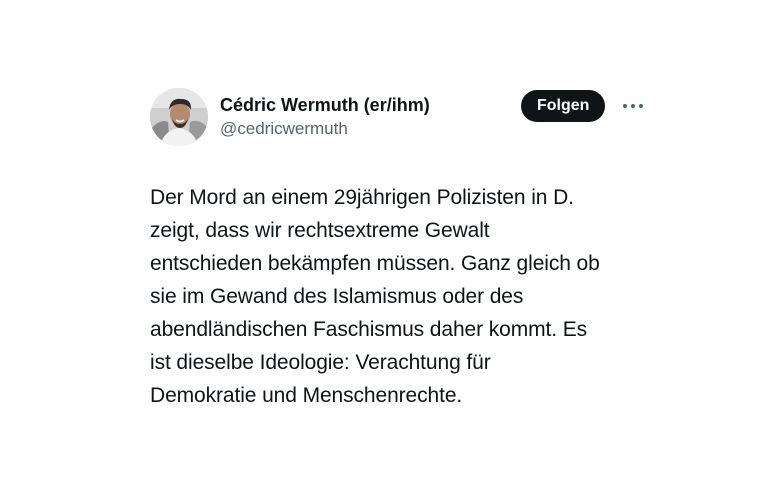 The width and height of the screenshot is (768, 480). I want to click on follow-button: Folgen, so click(563, 106).